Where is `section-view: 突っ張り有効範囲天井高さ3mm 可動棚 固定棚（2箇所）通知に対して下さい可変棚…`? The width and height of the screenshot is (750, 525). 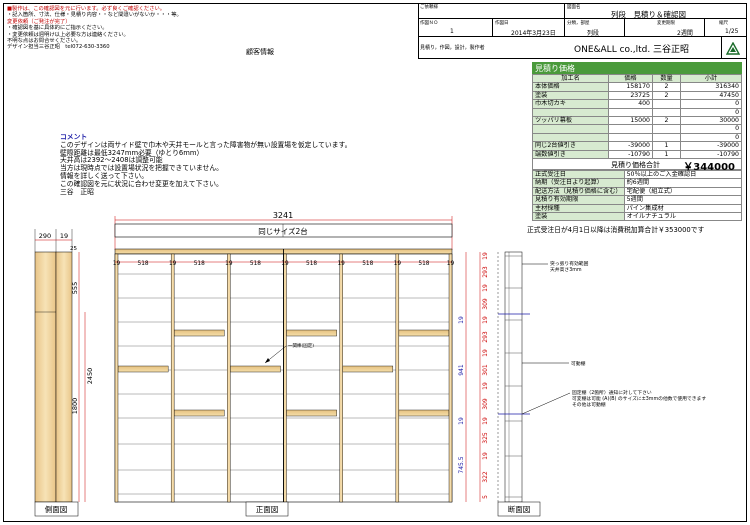
section-view: 突っ張り有効範囲天井高さ3mm 可動棚 固定棚（2箇所）通知に対して下さい可変棚… is located at coordinates (601, 377).